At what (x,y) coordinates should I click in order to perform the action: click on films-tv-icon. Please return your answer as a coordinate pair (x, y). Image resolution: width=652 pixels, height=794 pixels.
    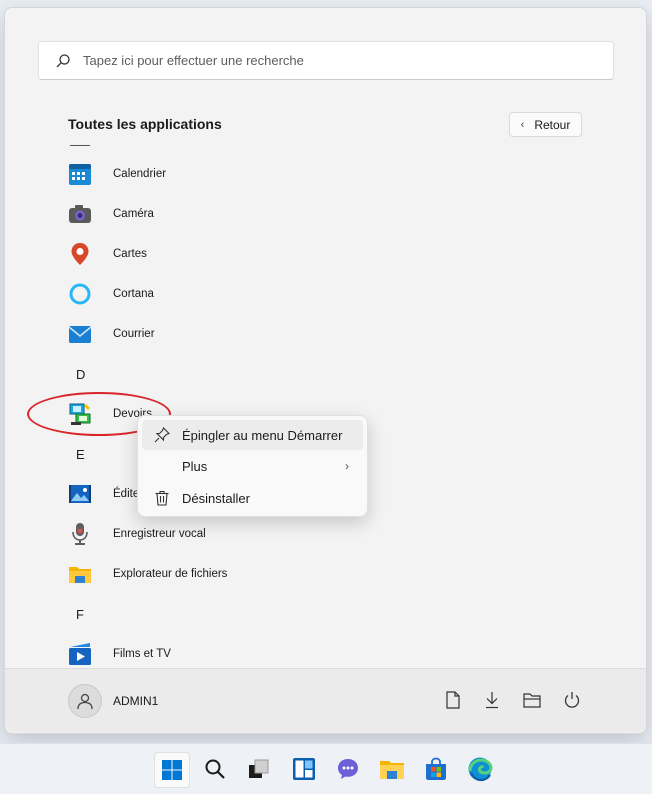
    Looking at the image, I should click on (80, 654).